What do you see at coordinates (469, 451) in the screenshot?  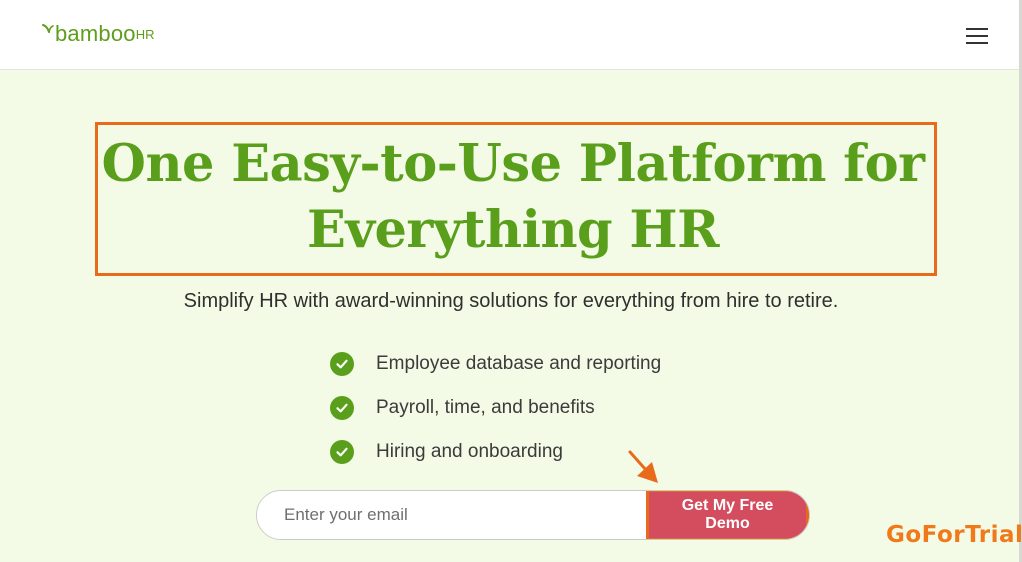 I see `feature-label: Hiring and onboarding` at bounding box center [469, 451].